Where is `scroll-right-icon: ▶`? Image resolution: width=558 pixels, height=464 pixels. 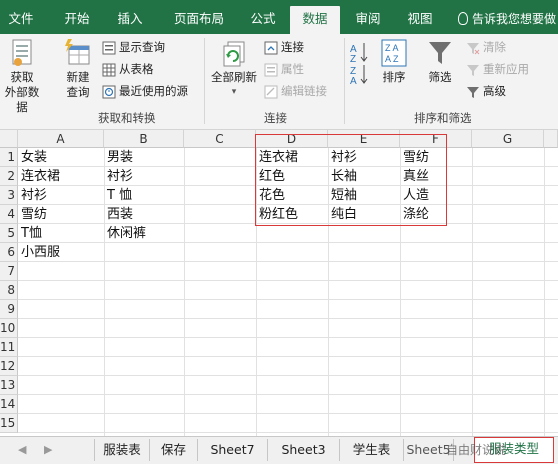
scroll-right-icon: ▶ is located at coordinates (48, 449).